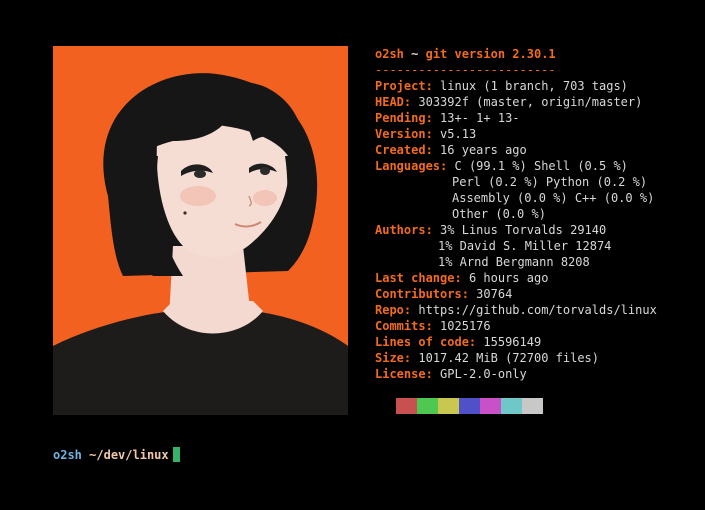  I want to click on prompt-user: o2sh, so click(67, 455).